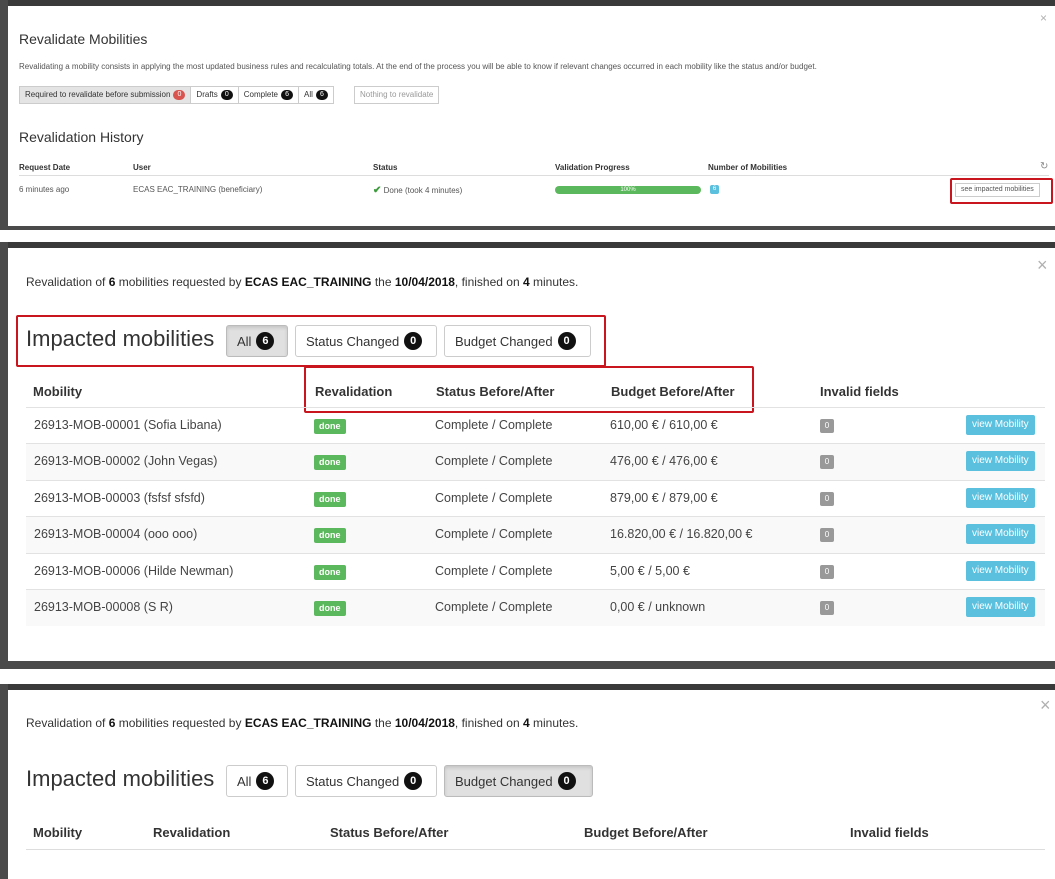 This screenshot has height=879, width=1055. What do you see at coordinates (134, 571) in the screenshot?
I see `mobility-name: 26913-MOB-00006 (Hilde Newman)` at bounding box center [134, 571].